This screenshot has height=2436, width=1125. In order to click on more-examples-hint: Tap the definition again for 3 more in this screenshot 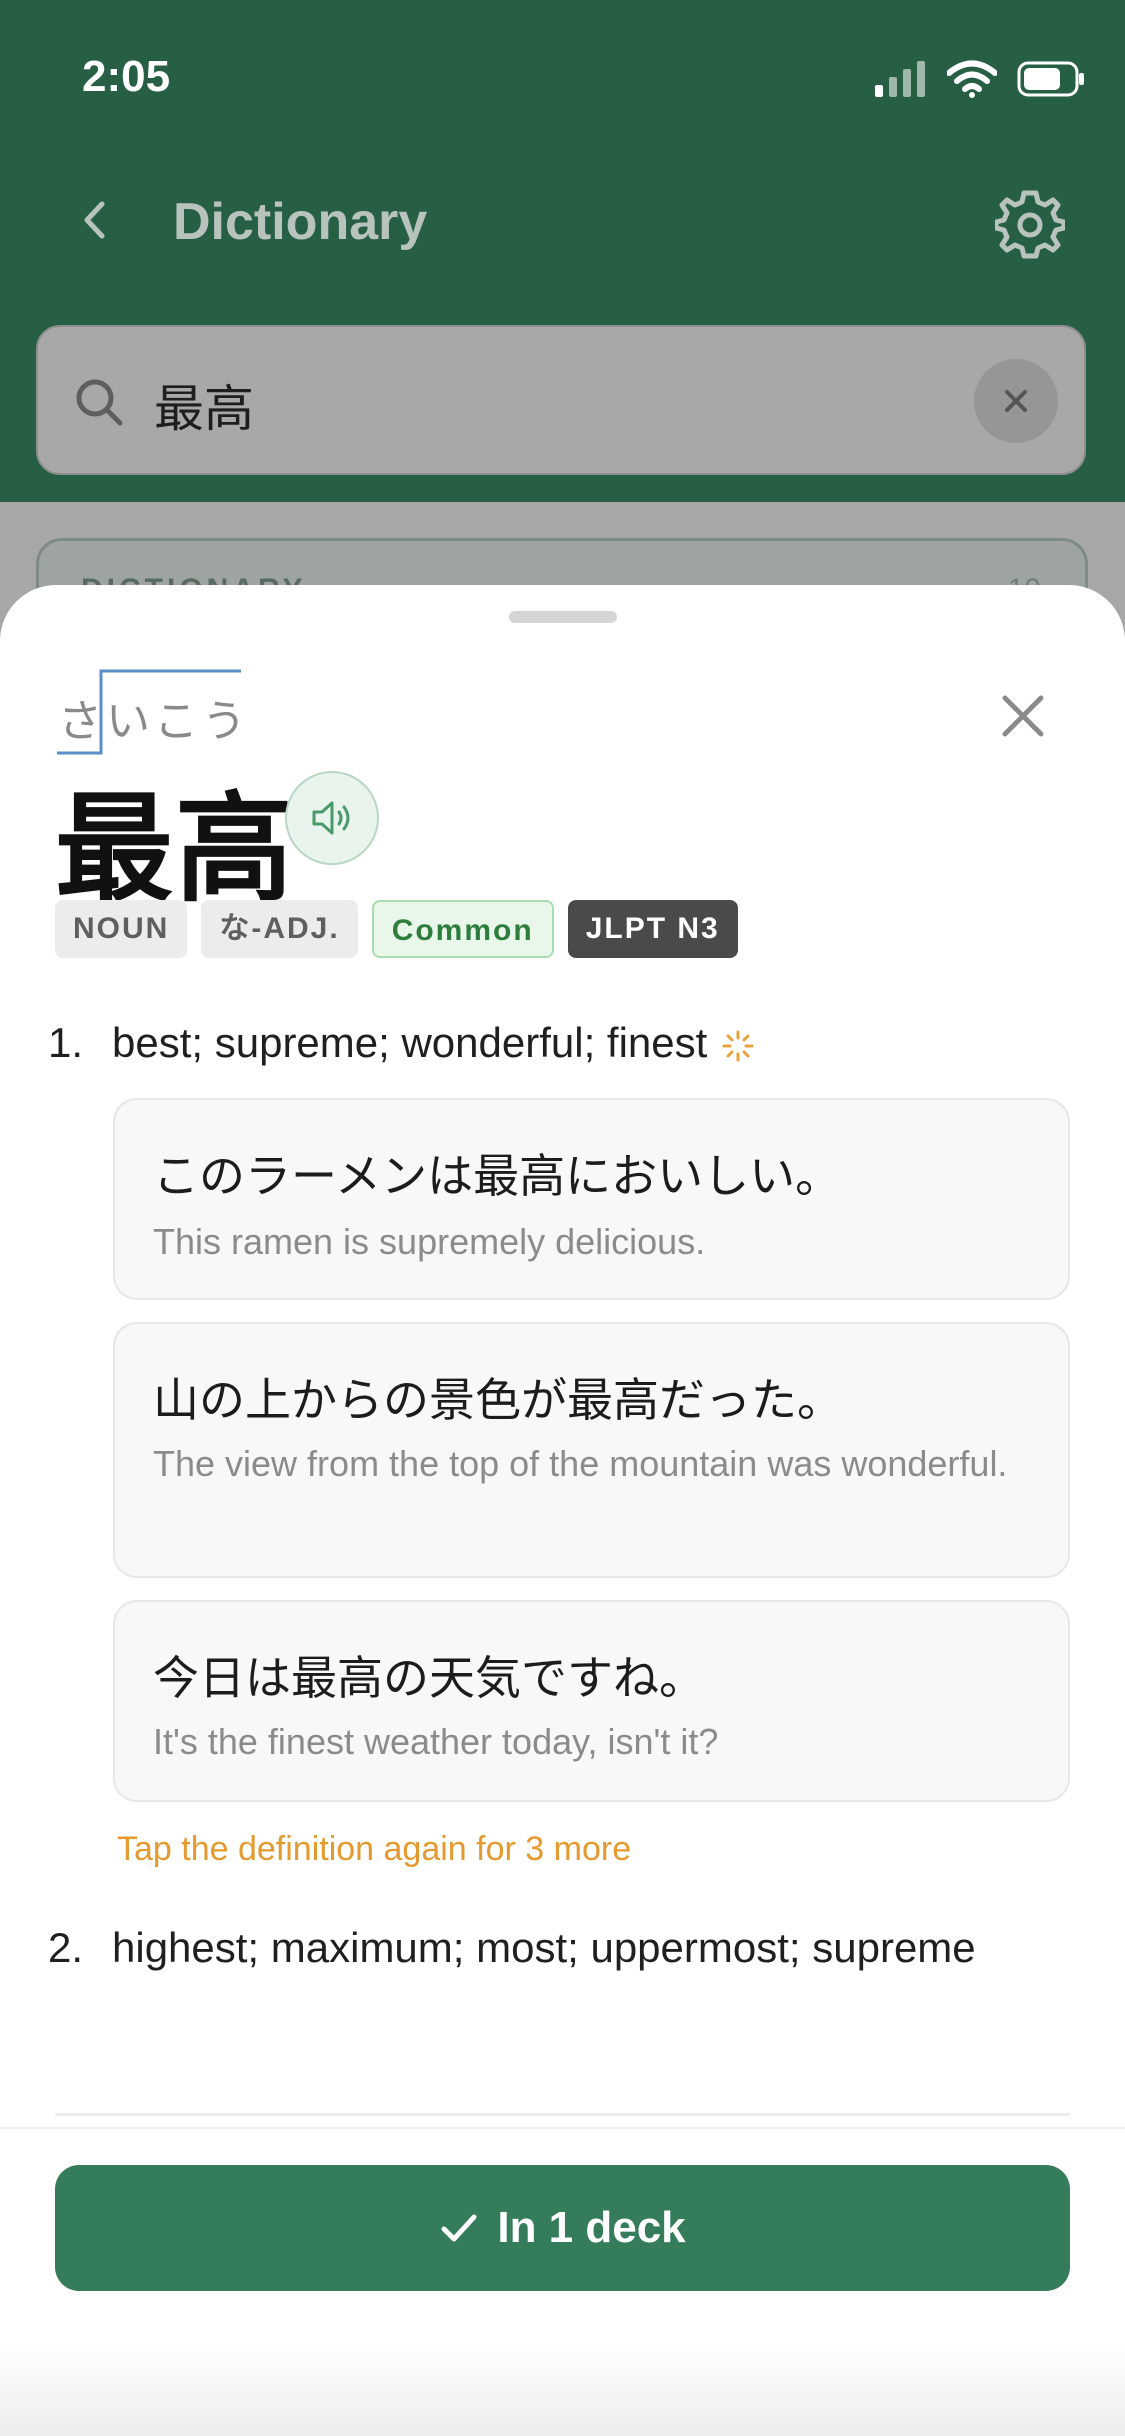, I will do `click(374, 1849)`.